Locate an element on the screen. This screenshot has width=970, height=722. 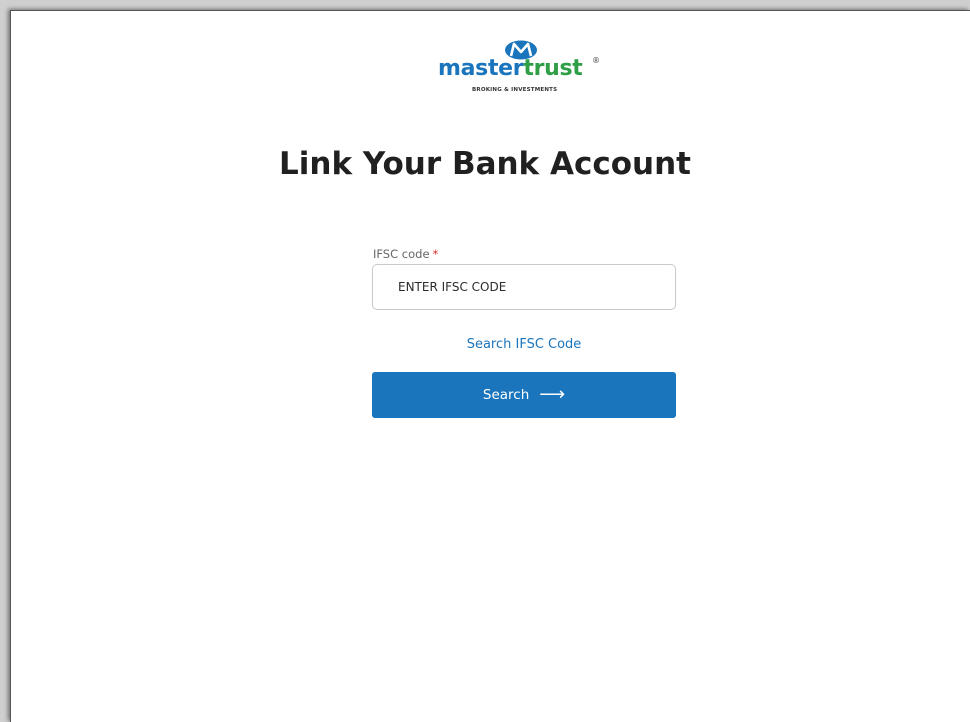
logo-word-master: master is located at coordinates (481, 68).